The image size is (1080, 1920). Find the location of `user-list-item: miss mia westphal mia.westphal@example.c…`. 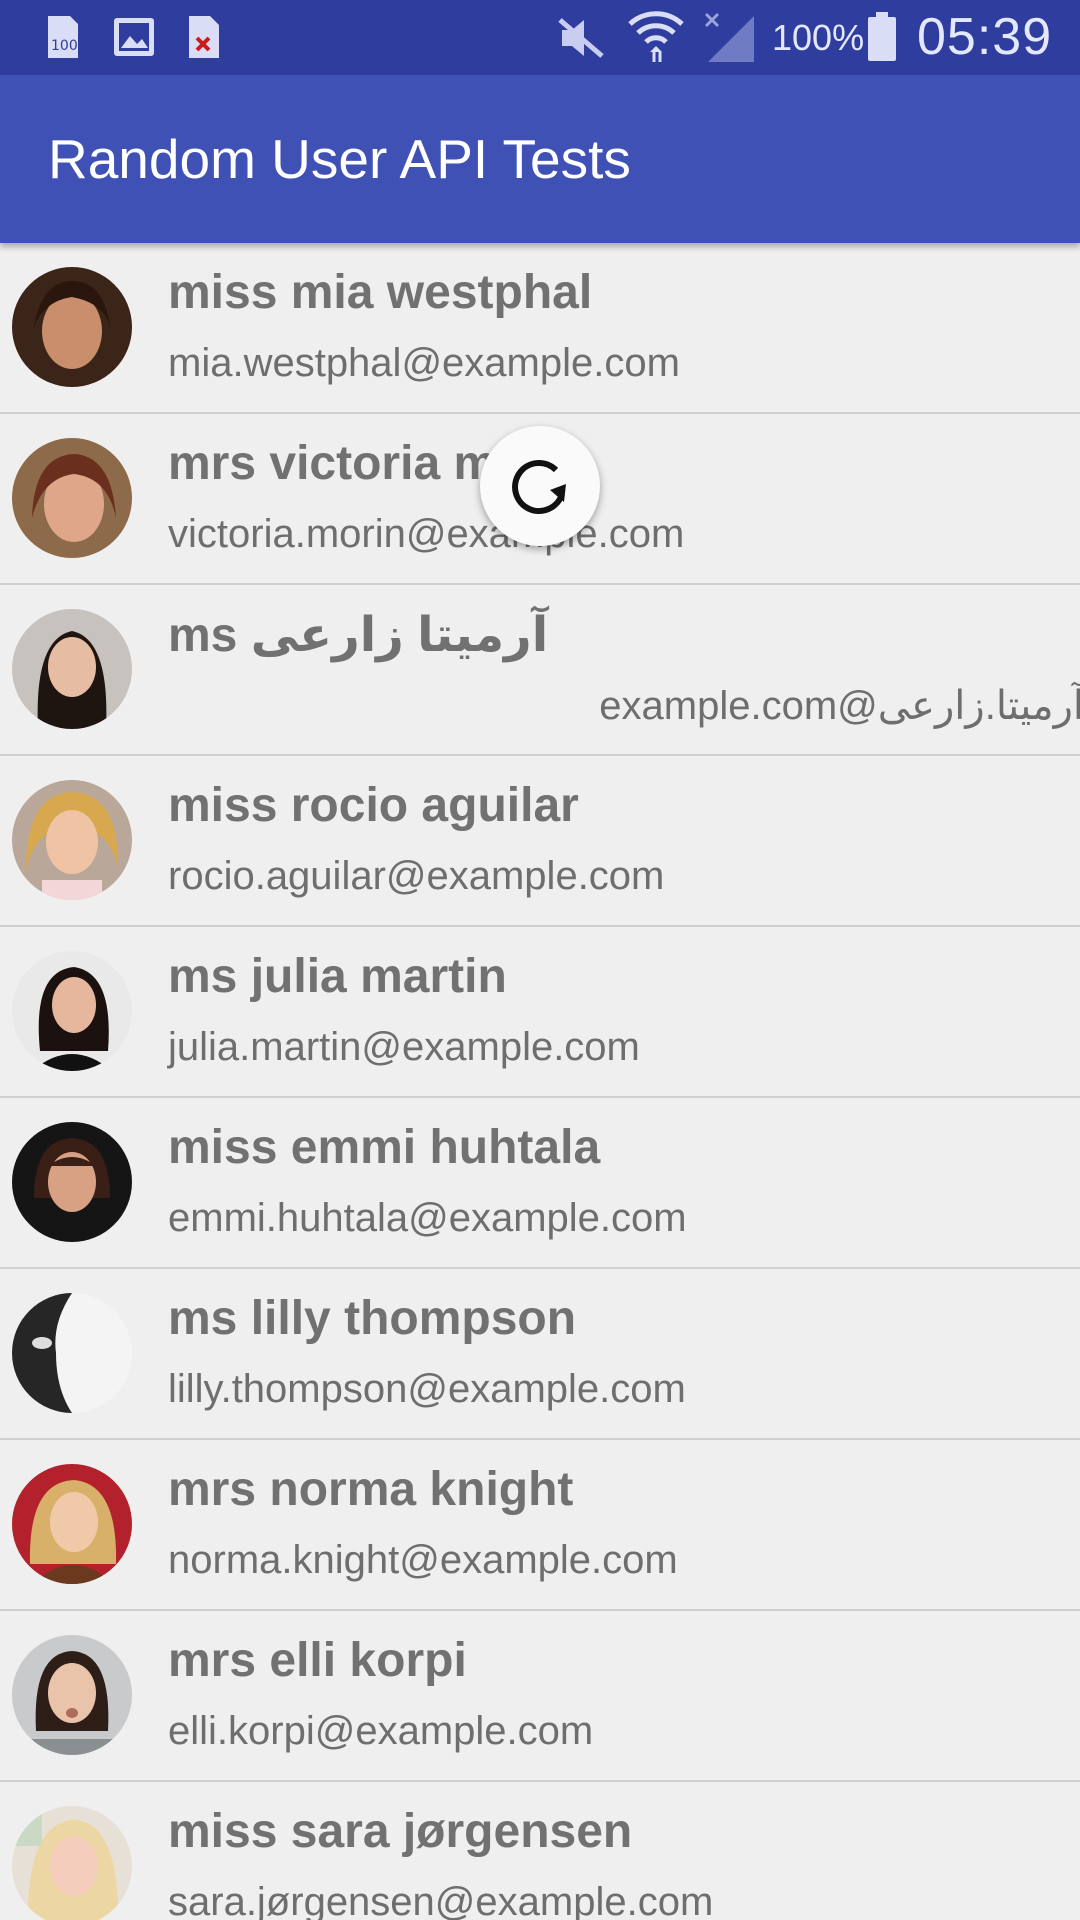

user-list-item: miss mia westphal mia.westphal@example.c… is located at coordinates (540, 328).